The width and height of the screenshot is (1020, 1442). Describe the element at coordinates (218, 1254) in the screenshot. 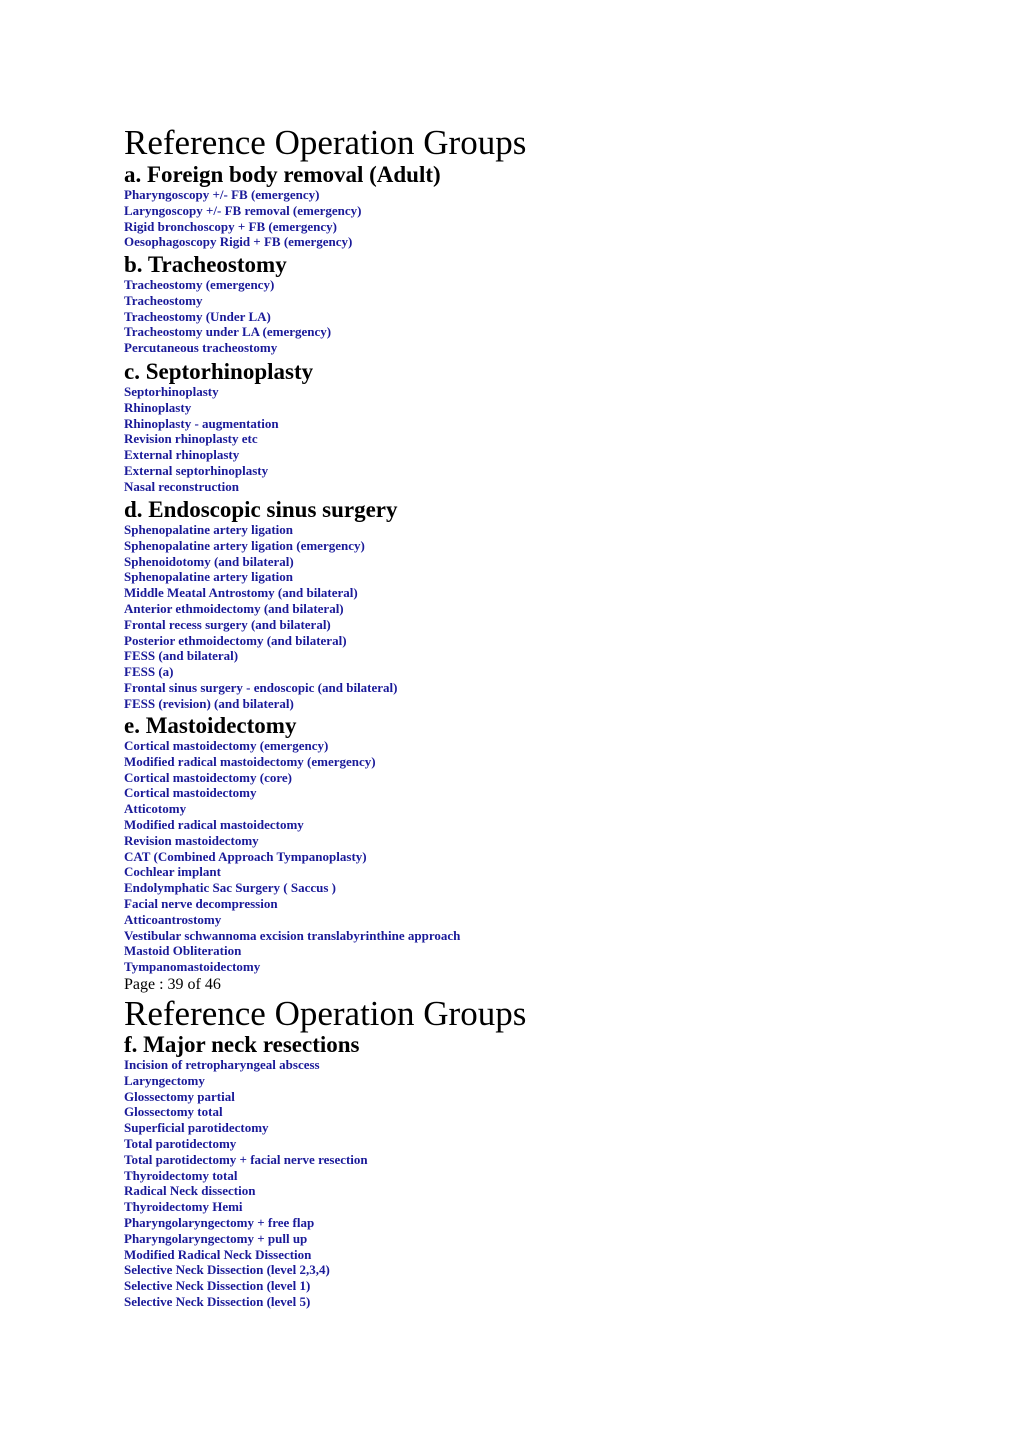

I see `operation-item: Modified Radical Neck Dissection` at that location.